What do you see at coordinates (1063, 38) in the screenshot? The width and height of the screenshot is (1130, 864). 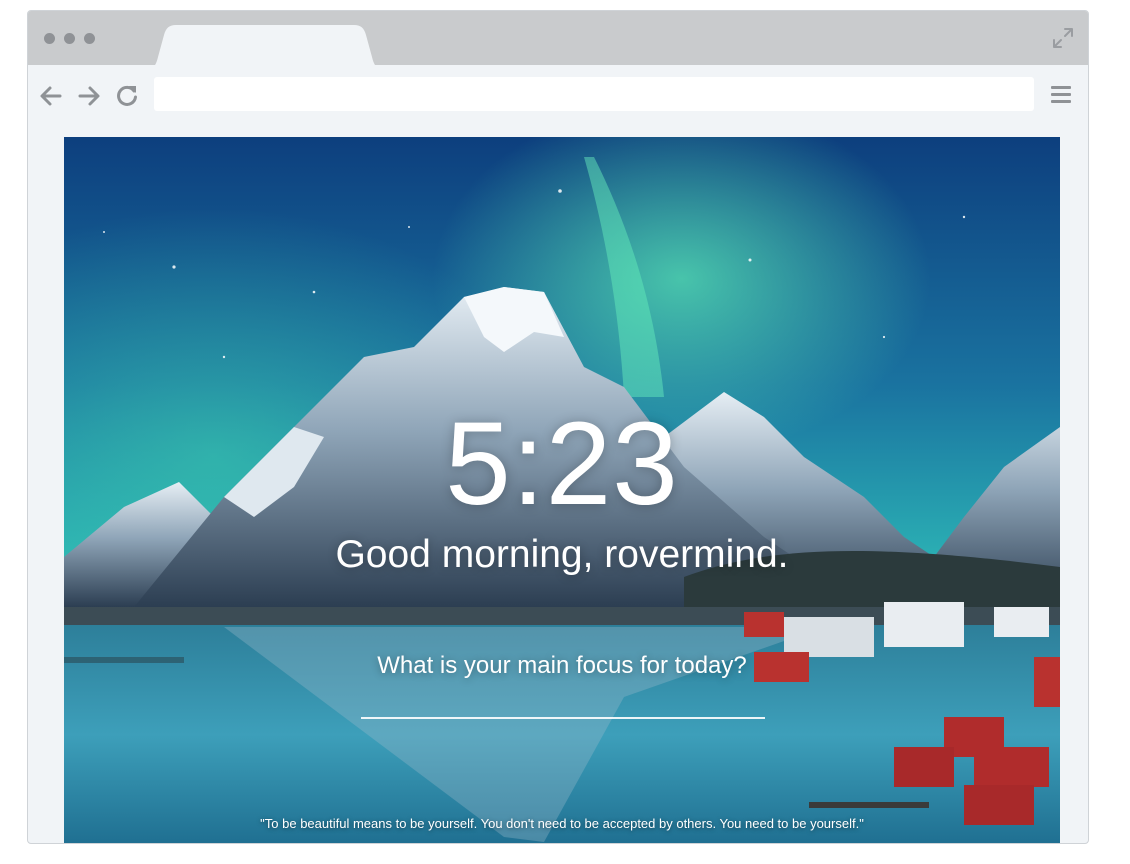 I see `expand-icon` at bounding box center [1063, 38].